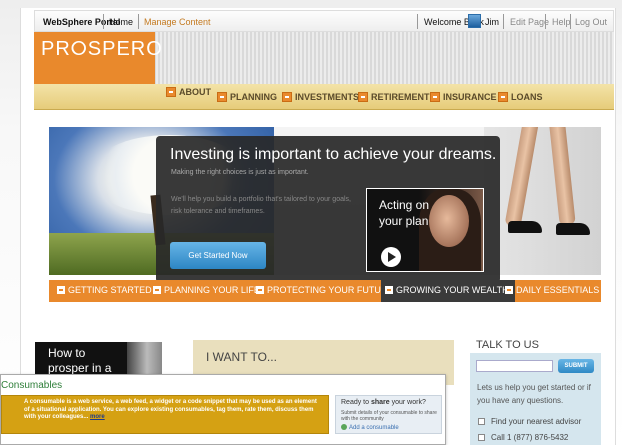 The height and width of the screenshot is (445, 622). I want to click on add-icon, so click(344, 427).